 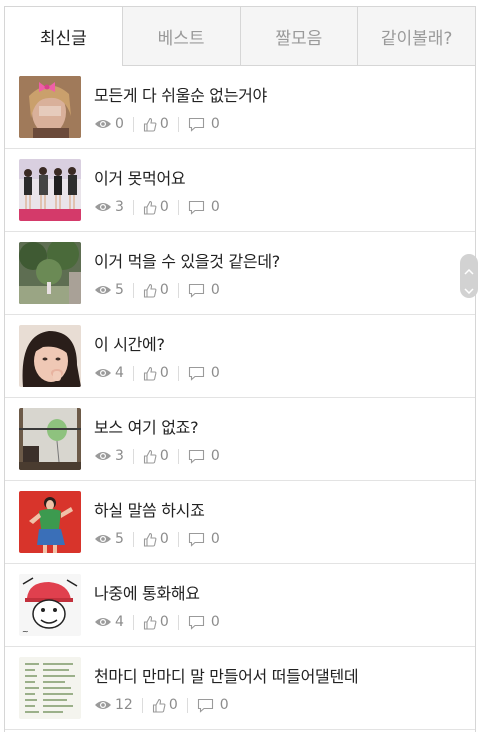 I want to click on post-stats: 0 0 0, so click(x=180, y=124).